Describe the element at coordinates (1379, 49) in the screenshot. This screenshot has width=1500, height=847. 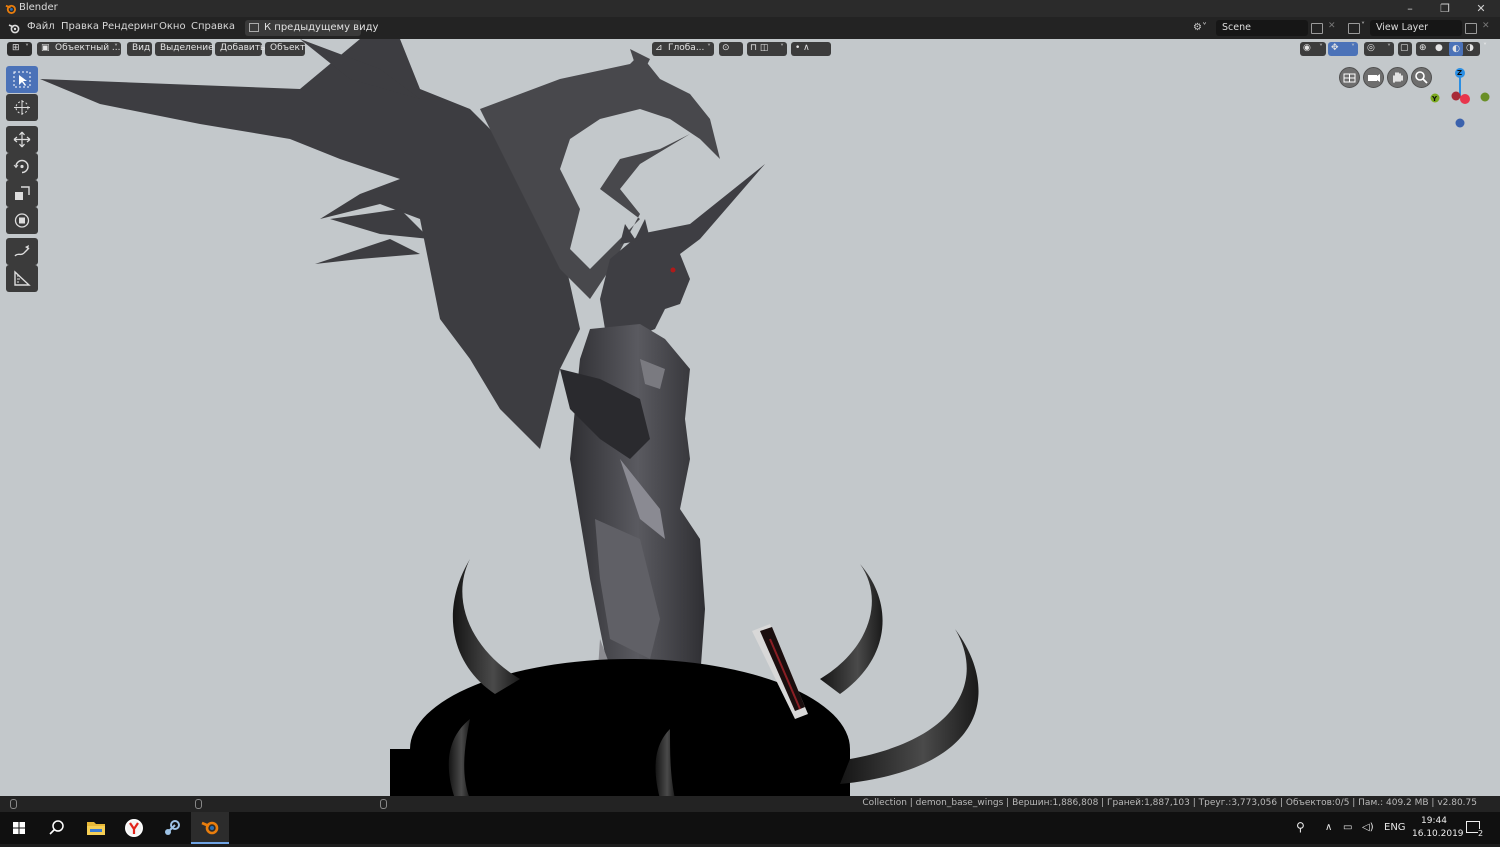
I see `overlays-button: ◎ ˅` at that location.